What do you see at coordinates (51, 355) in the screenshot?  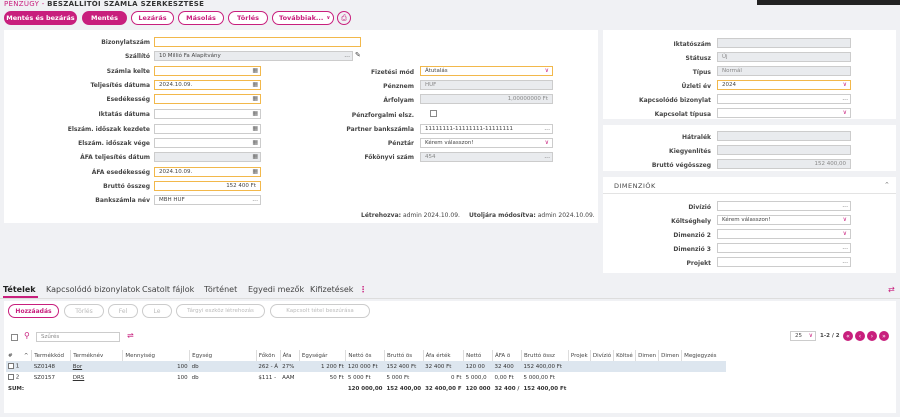 I see `col-termekkod: Termékkód` at bounding box center [51, 355].